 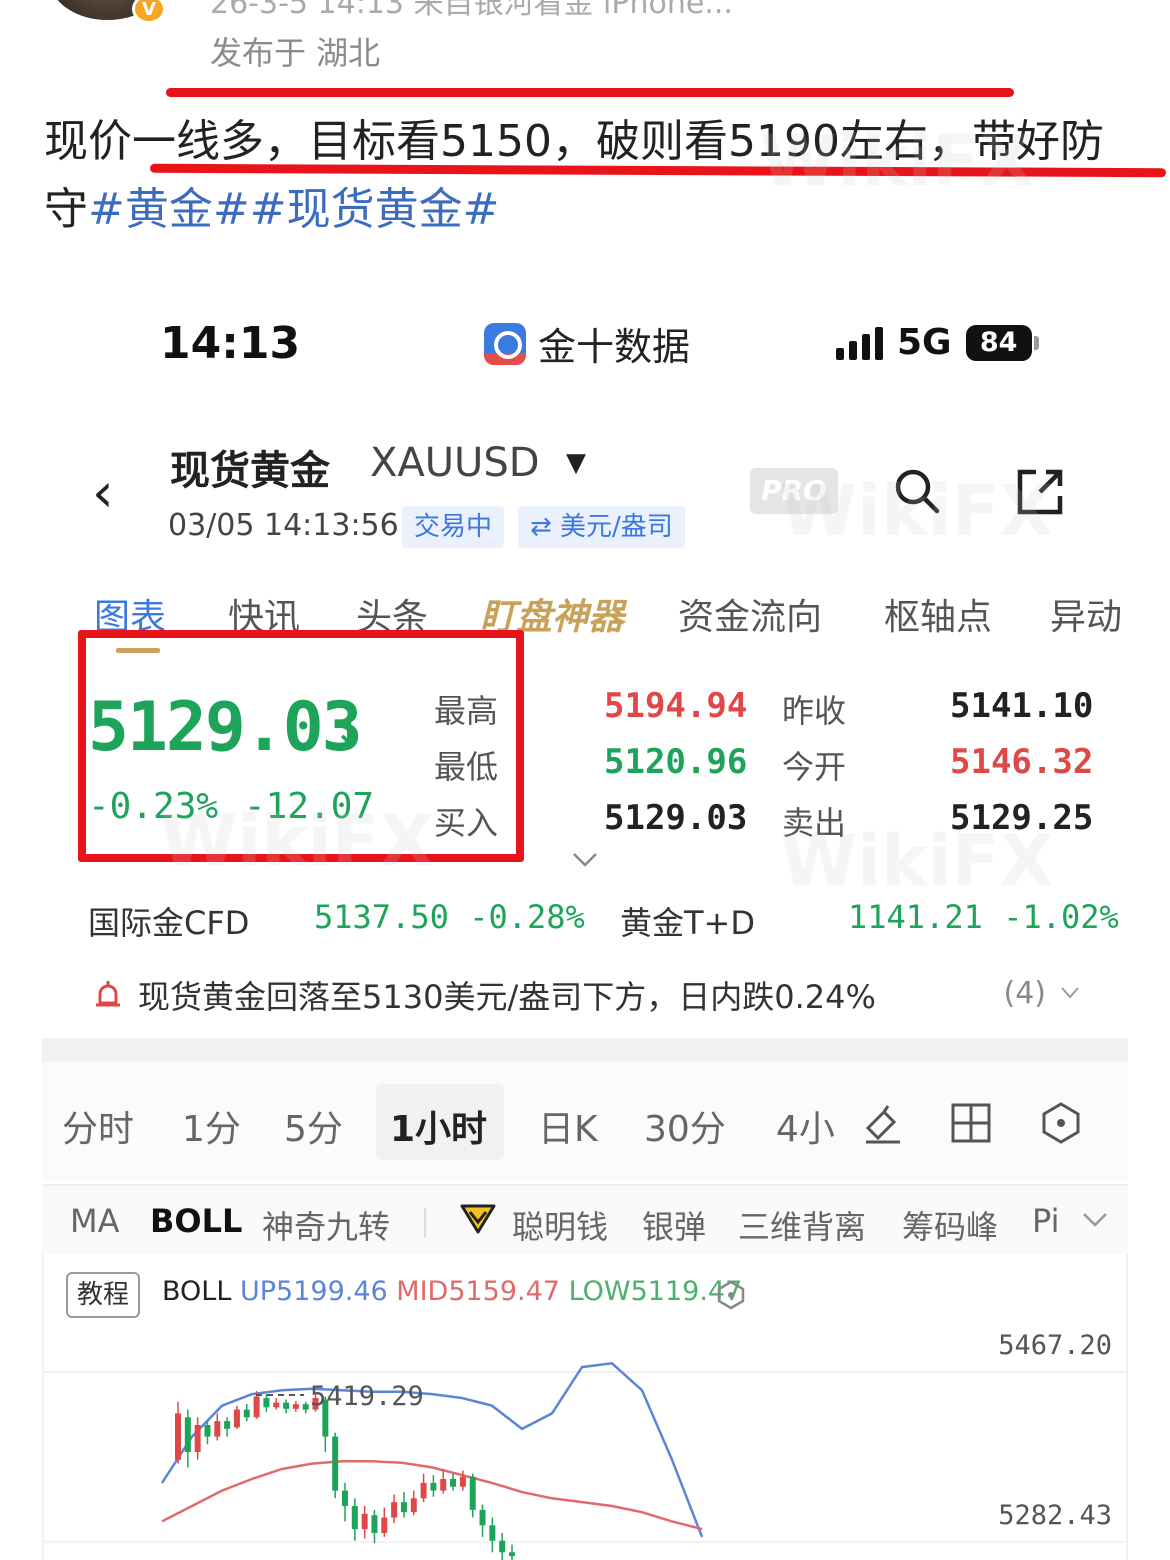 What do you see at coordinates (197, 1291) in the screenshot?
I see `boll-legend-name: BOLL` at bounding box center [197, 1291].